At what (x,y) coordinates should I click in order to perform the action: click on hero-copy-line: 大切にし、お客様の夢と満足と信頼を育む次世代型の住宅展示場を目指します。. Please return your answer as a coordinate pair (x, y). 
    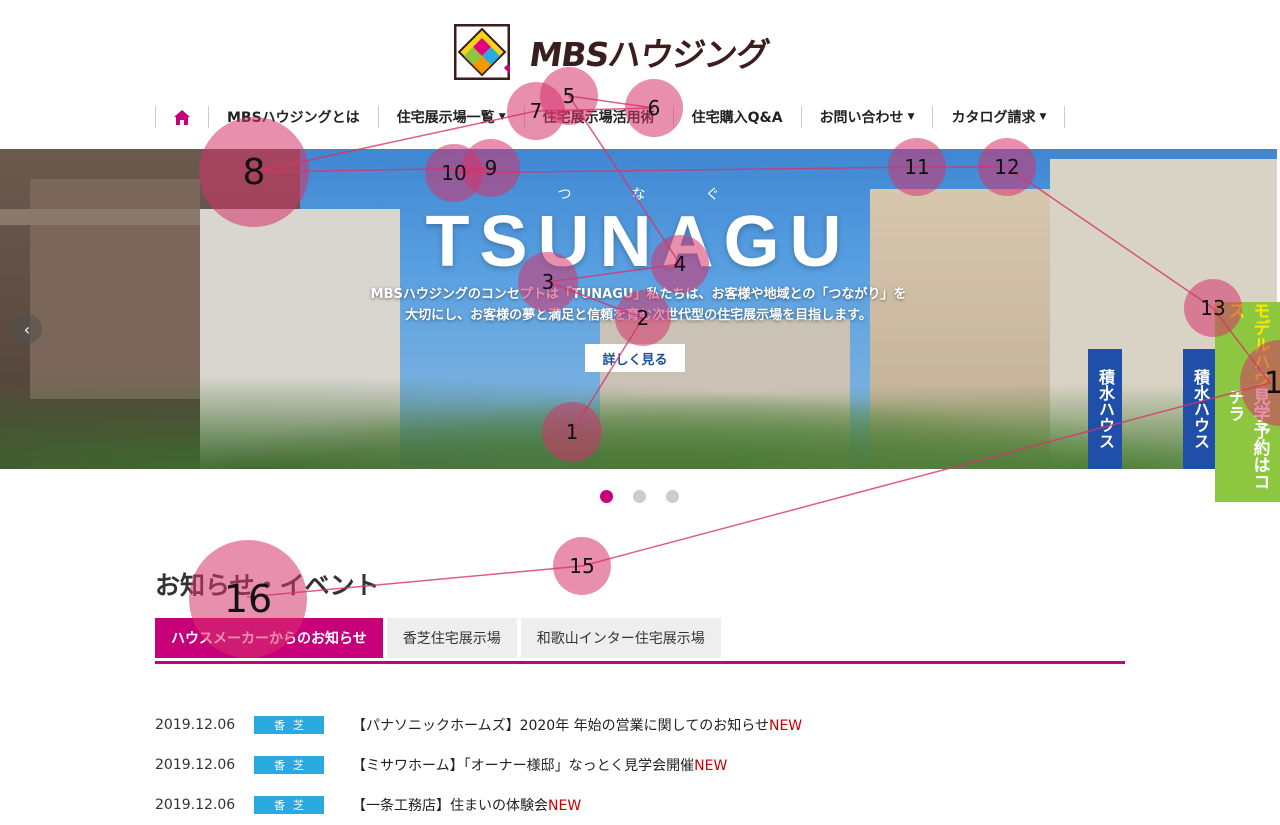
    Looking at the image, I should click on (638, 315).